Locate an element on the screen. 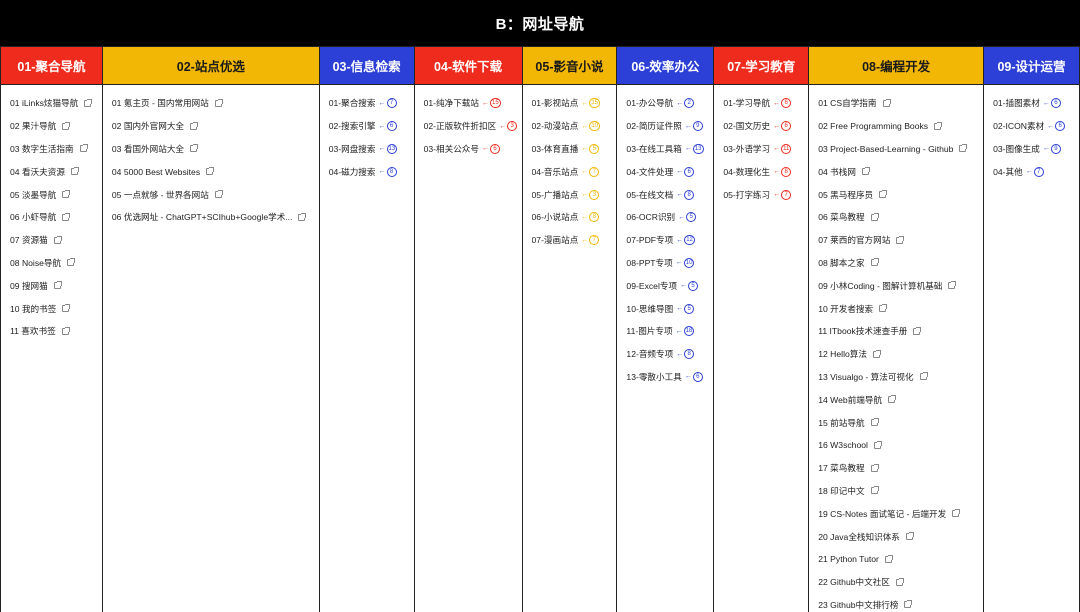 The image size is (1080, 612). nav-link: 11 ITbook技术速查手册 is located at coordinates (896, 331).